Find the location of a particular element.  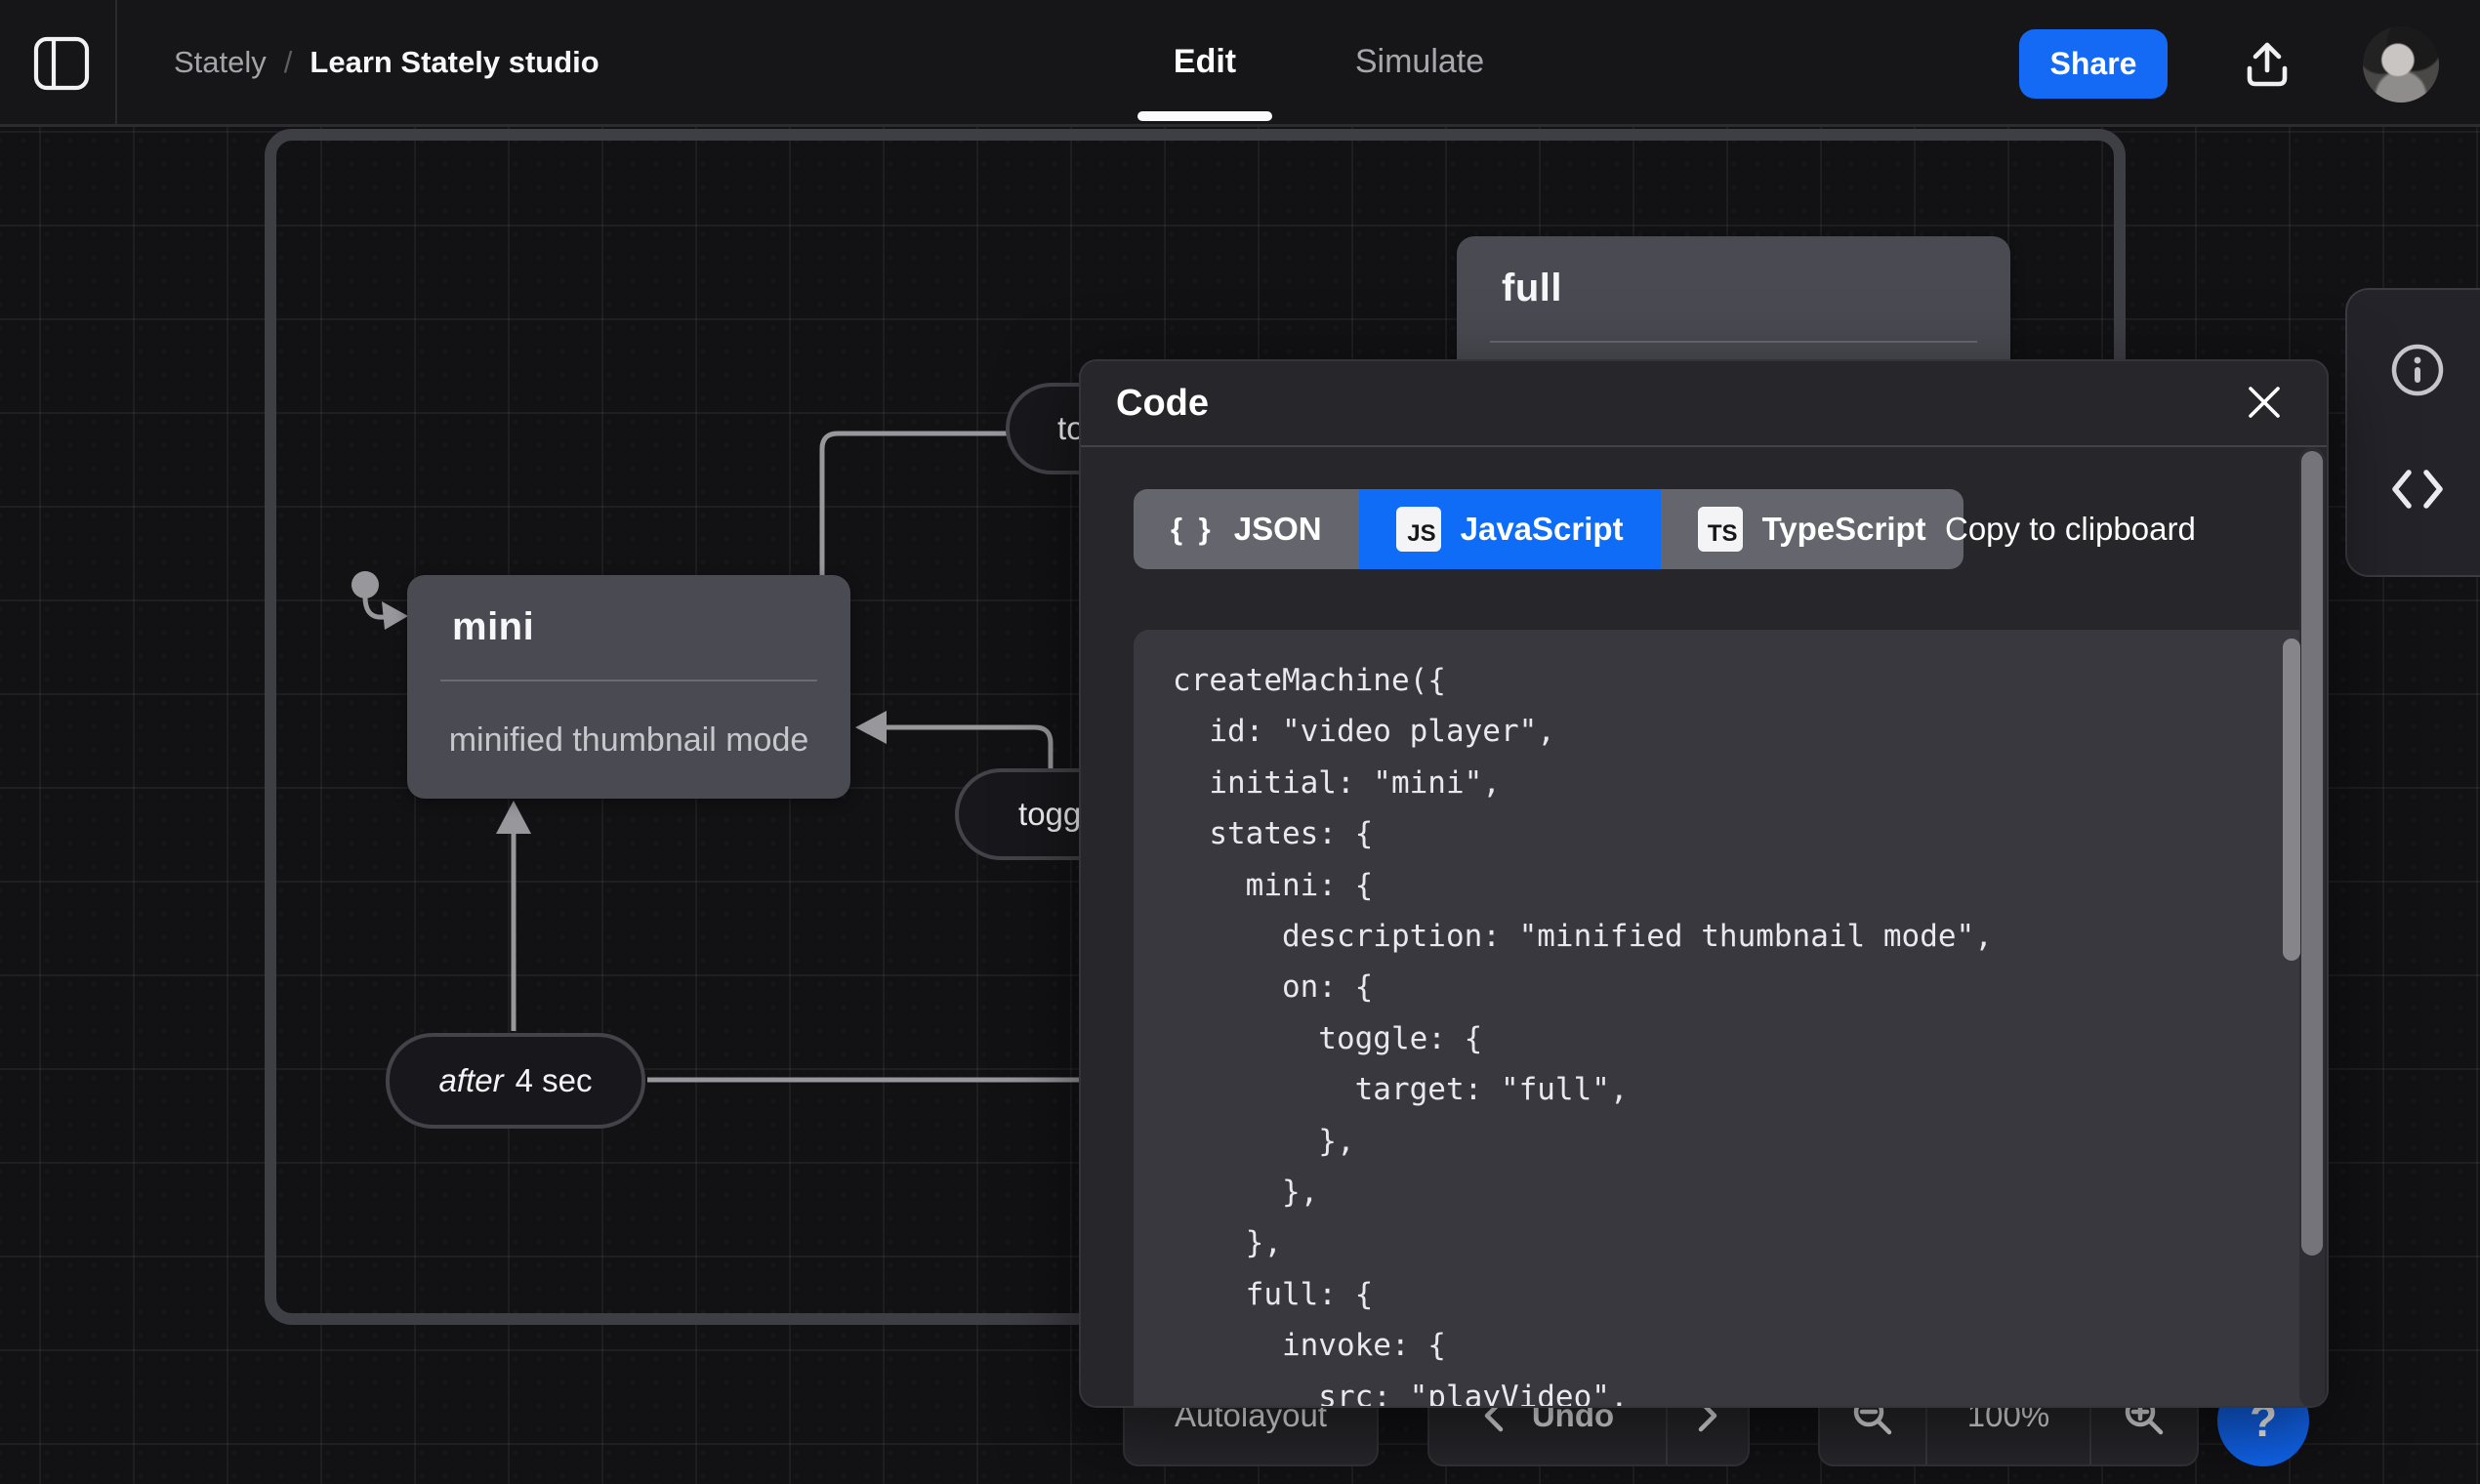

code-modal-header: Code is located at coordinates (1704, 403).